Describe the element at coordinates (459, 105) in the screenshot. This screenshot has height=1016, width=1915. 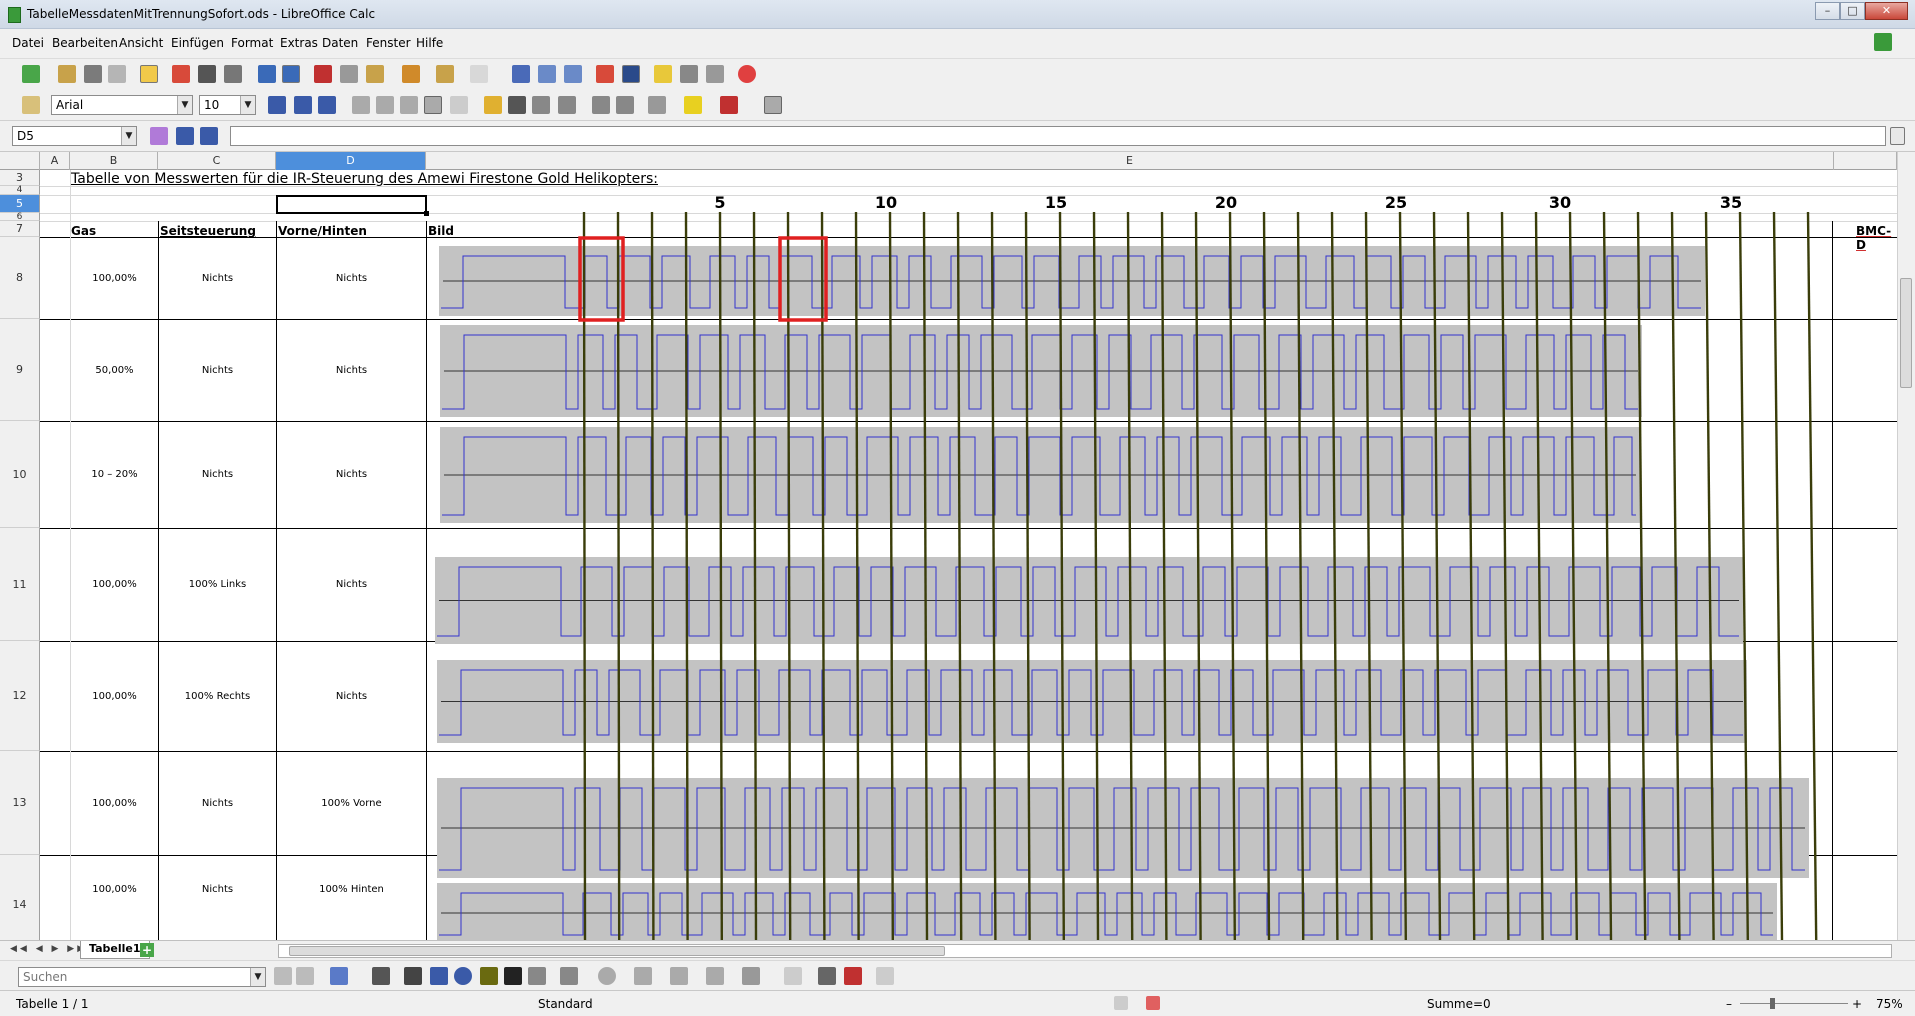
I see `merge-cells-icon` at that location.